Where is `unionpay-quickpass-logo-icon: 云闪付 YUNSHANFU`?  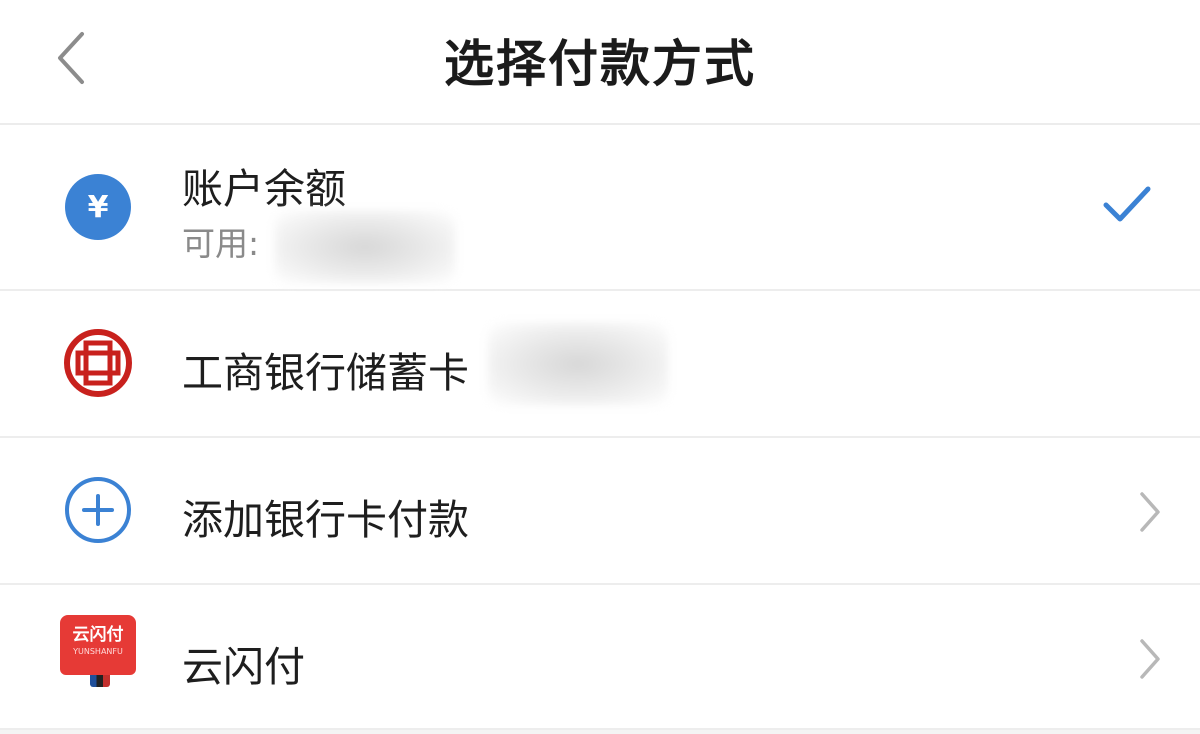
unionpay-quickpass-logo-icon: 云闪付 YUNSHANFU is located at coordinates (98, 653).